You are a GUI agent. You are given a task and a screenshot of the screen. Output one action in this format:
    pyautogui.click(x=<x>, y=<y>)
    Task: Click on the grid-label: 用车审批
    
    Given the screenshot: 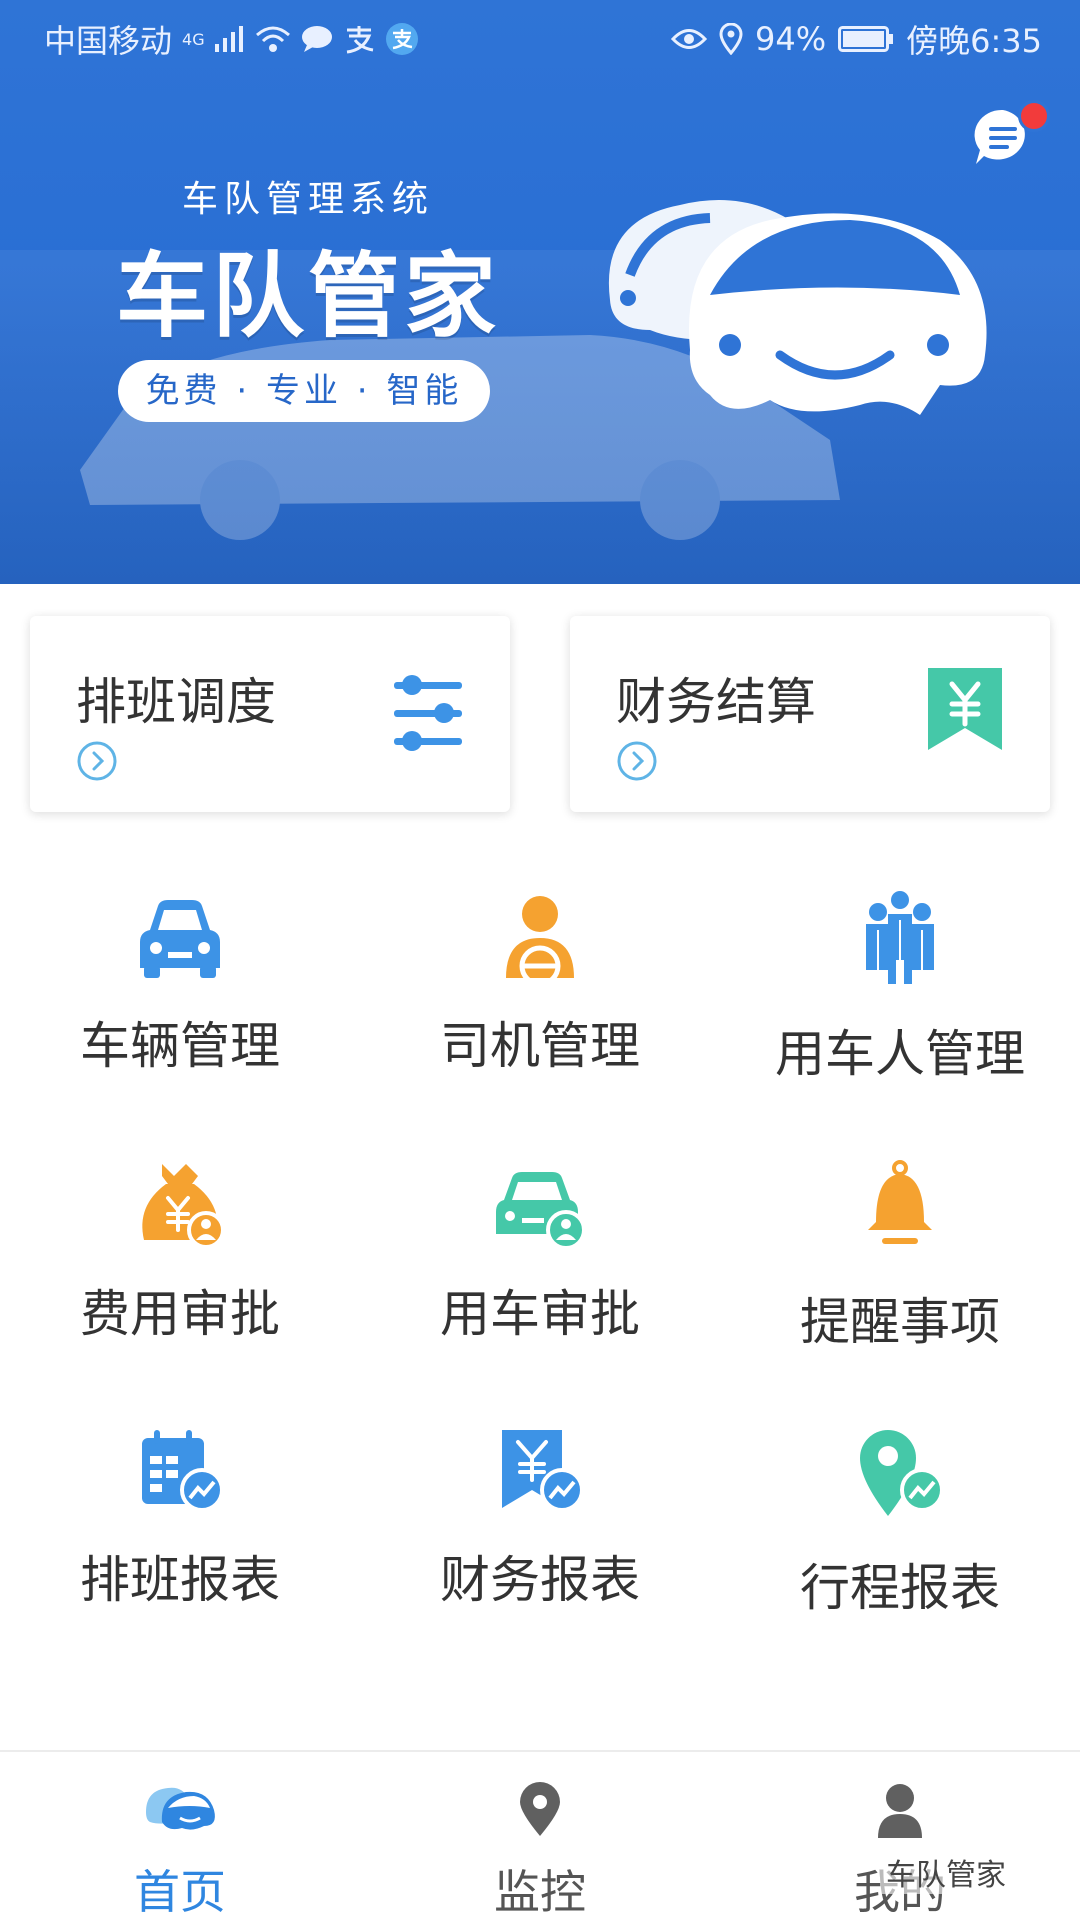 What is the action you would take?
    pyautogui.click(x=540, y=1314)
    